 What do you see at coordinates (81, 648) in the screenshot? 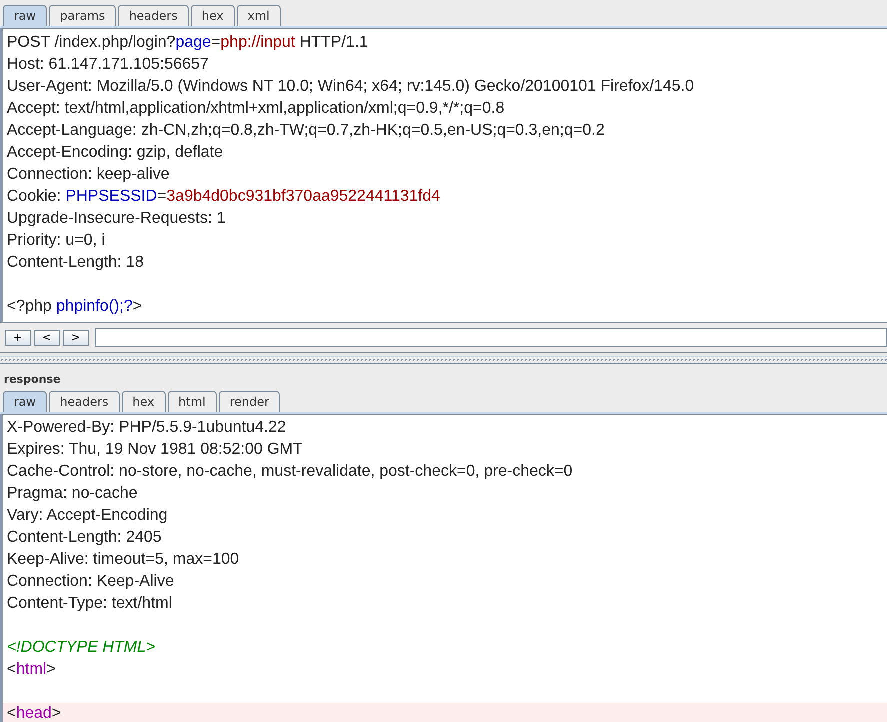
I see `code-line: <!DOCTYPE HTML>` at bounding box center [81, 648].